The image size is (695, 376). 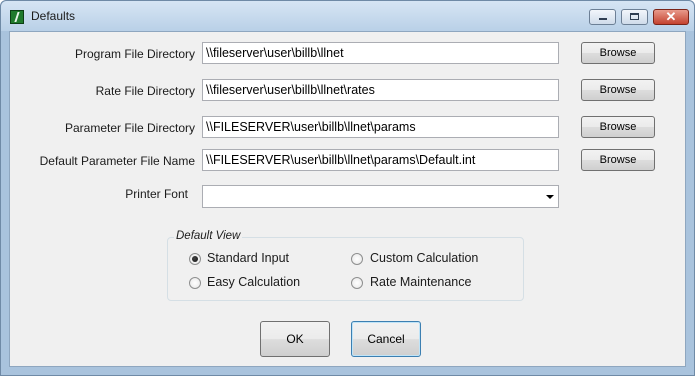 What do you see at coordinates (380, 90) in the screenshot?
I see `rate-file-directory-input: \\fileserver\user\billb\llnet\rates` at bounding box center [380, 90].